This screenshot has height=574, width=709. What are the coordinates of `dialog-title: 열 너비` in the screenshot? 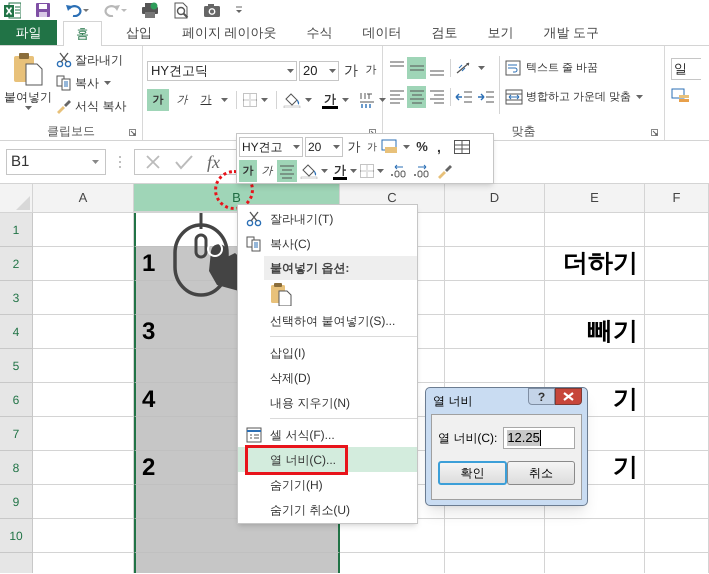 It's located at (452, 401).